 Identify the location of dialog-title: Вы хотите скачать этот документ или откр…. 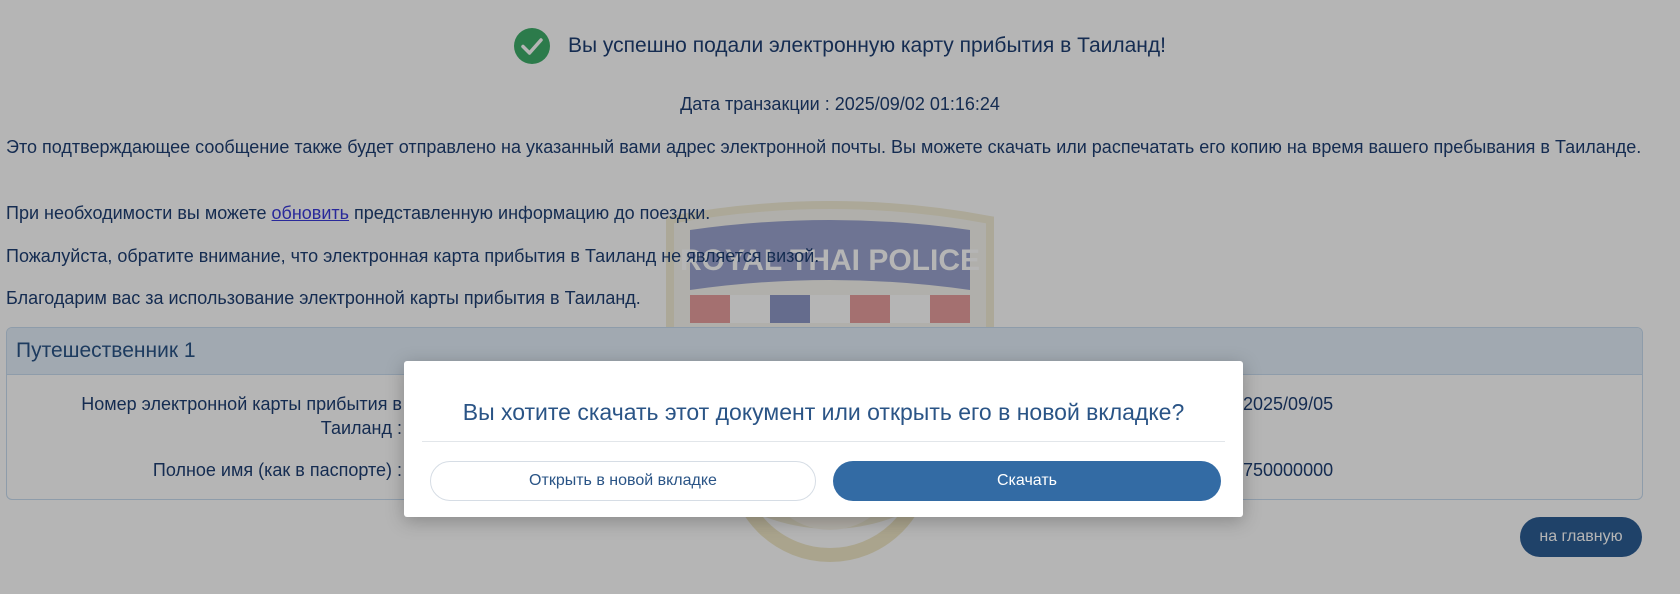
(823, 412).